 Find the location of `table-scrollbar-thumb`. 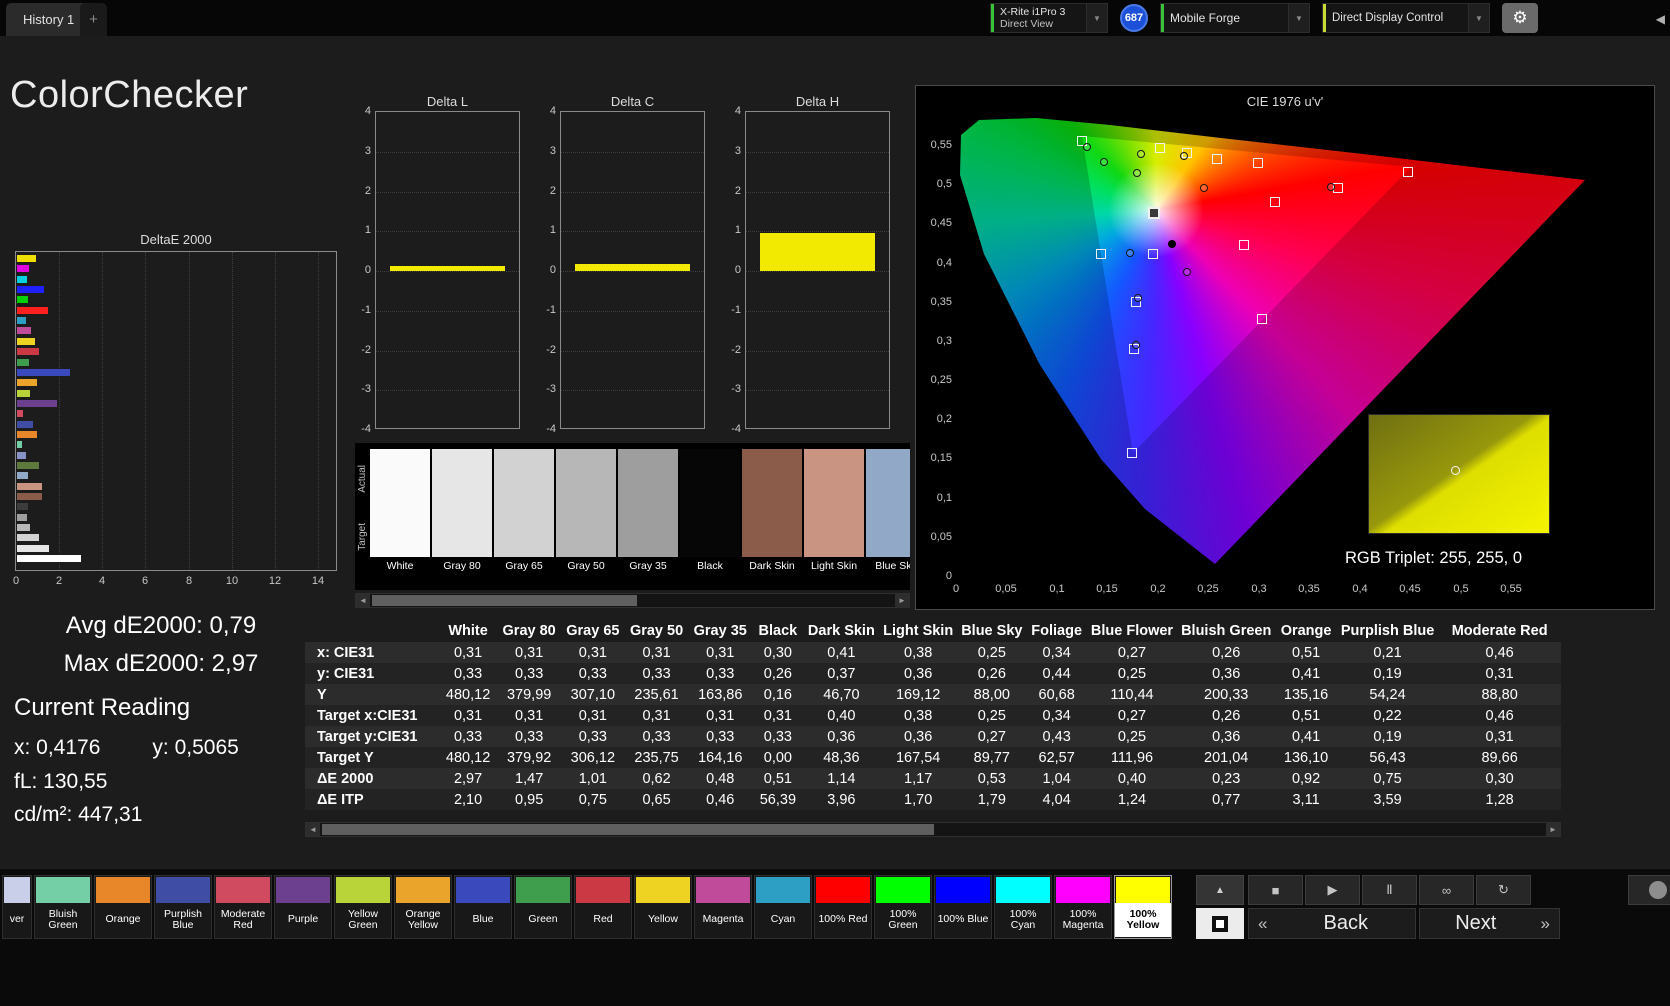

table-scrollbar-thumb is located at coordinates (628, 829).